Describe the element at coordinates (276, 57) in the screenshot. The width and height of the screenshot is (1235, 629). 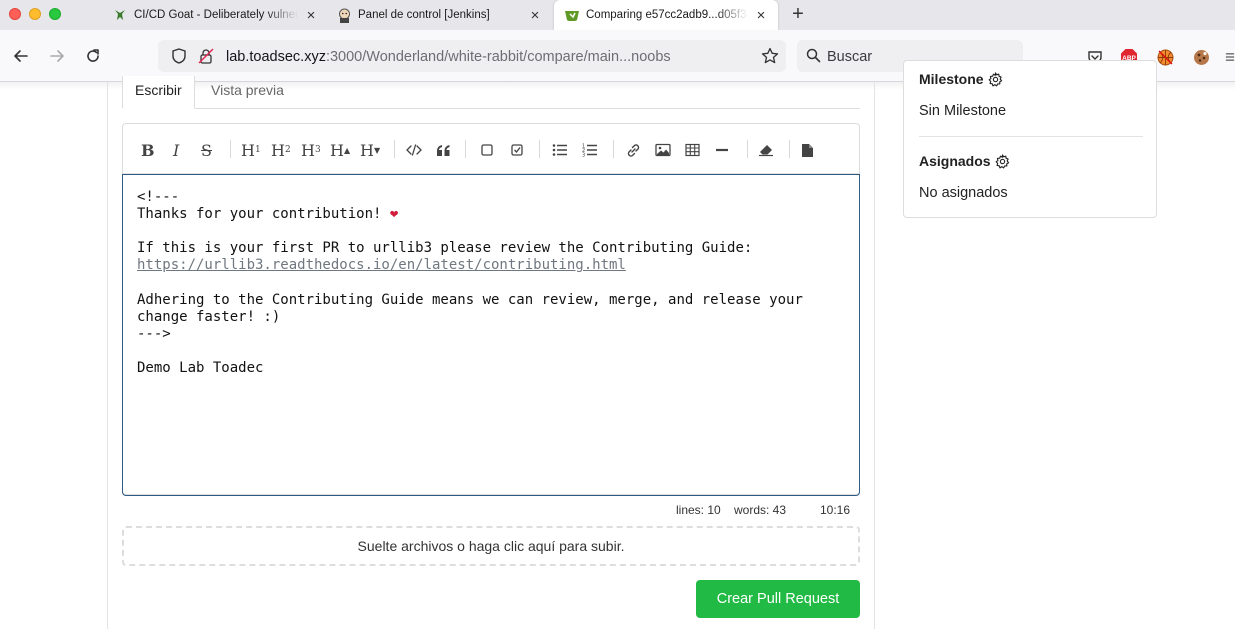
I see `url-host: lab.toadsec.xyz` at that location.